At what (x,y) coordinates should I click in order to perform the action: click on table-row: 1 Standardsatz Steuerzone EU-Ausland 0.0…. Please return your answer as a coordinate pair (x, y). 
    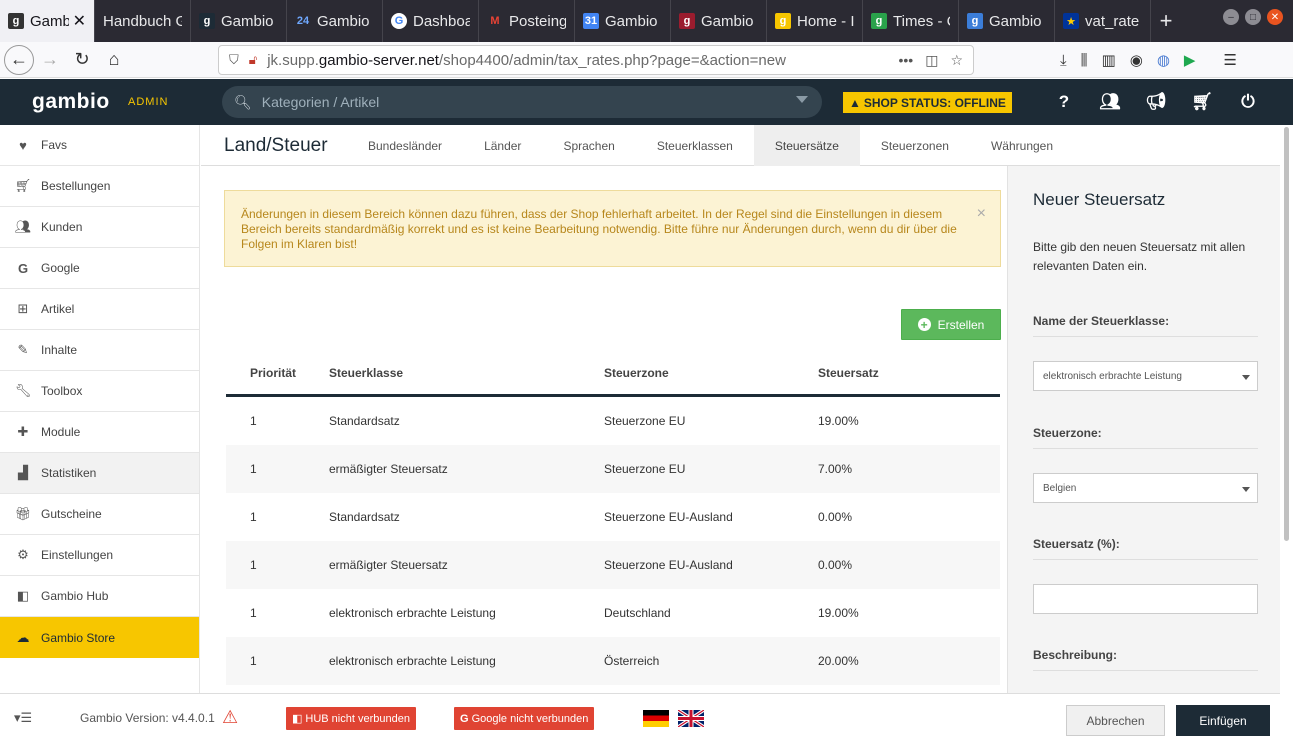
    Looking at the image, I should click on (613, 517).